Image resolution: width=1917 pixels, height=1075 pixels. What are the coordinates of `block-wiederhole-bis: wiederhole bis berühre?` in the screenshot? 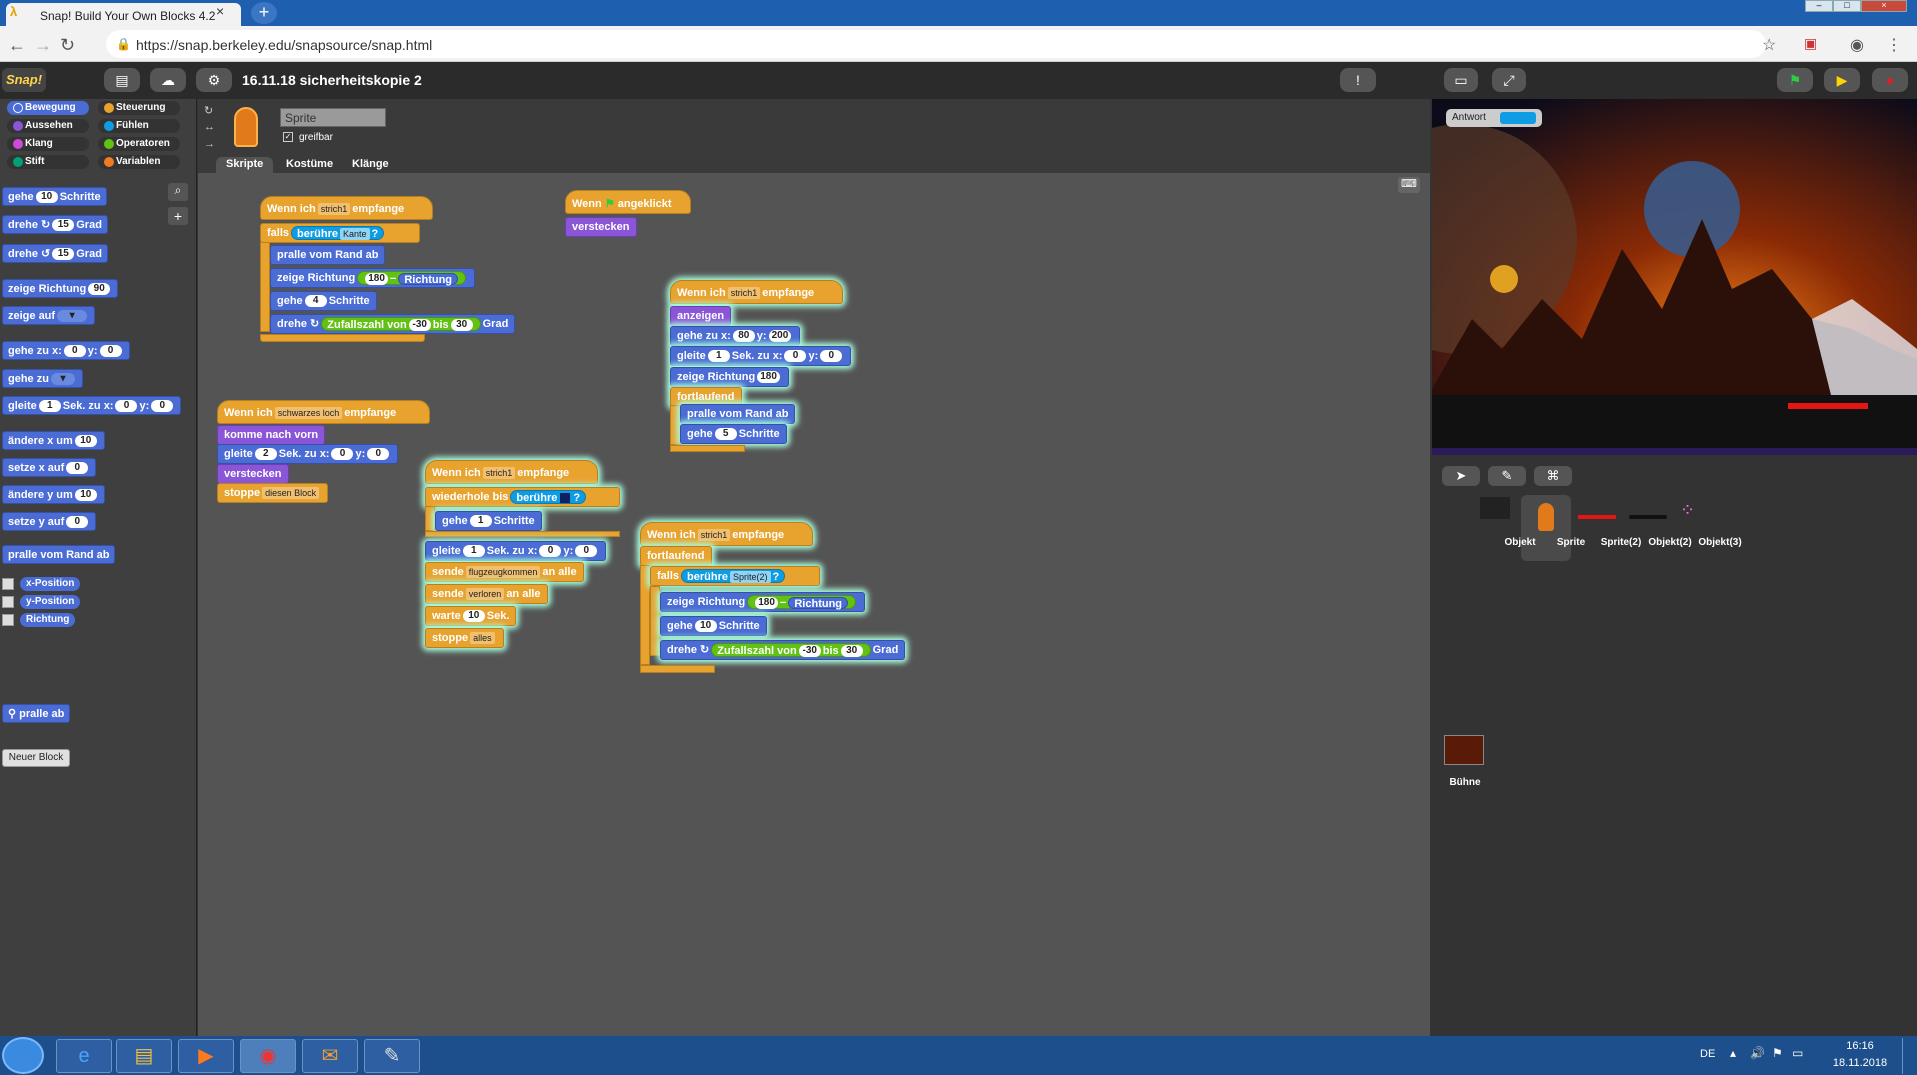 It's located at (522, 497).